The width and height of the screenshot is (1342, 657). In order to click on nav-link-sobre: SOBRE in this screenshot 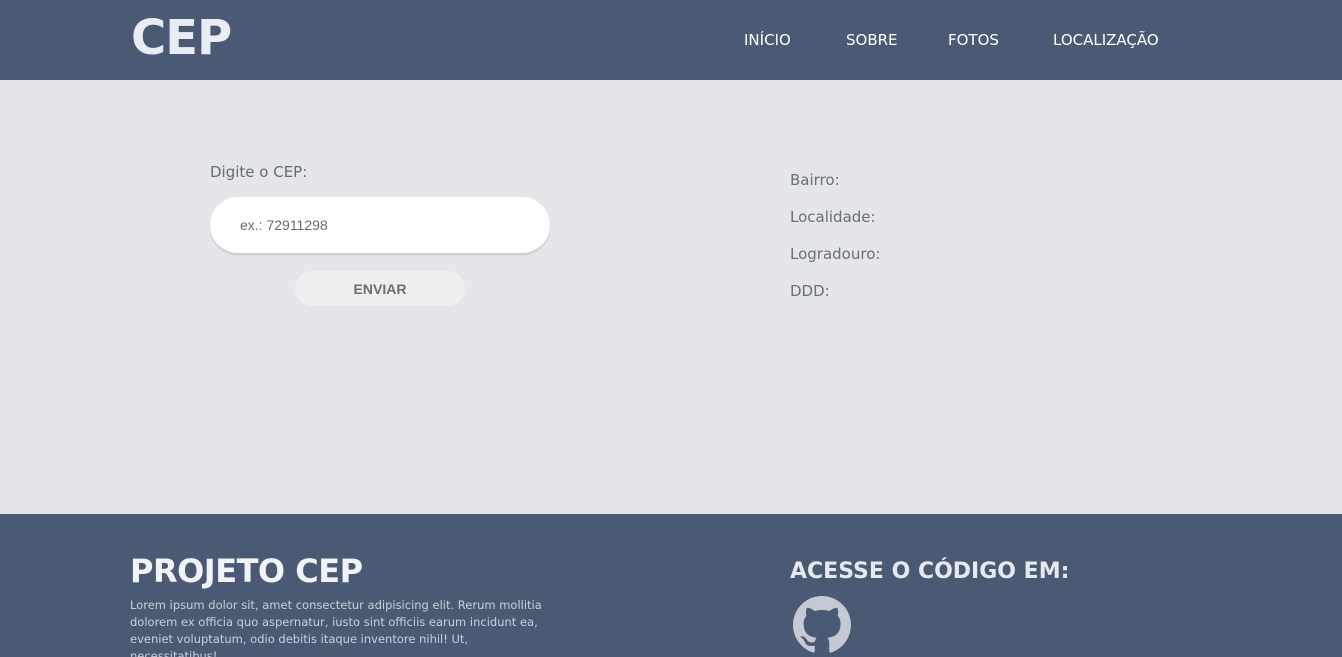, I will do `click(872, 40)`.